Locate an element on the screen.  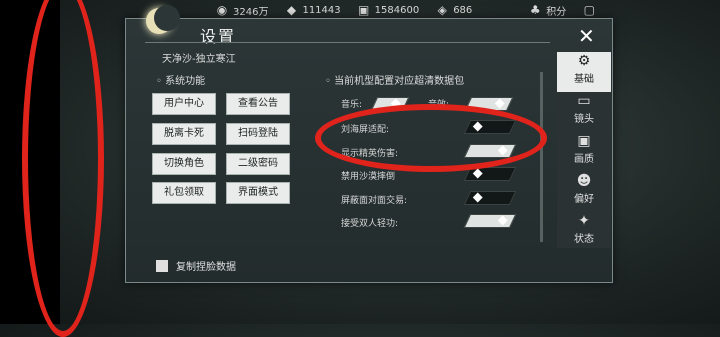
hud-currency3: ▣ 1584600 is located at coordinates (388, 10).